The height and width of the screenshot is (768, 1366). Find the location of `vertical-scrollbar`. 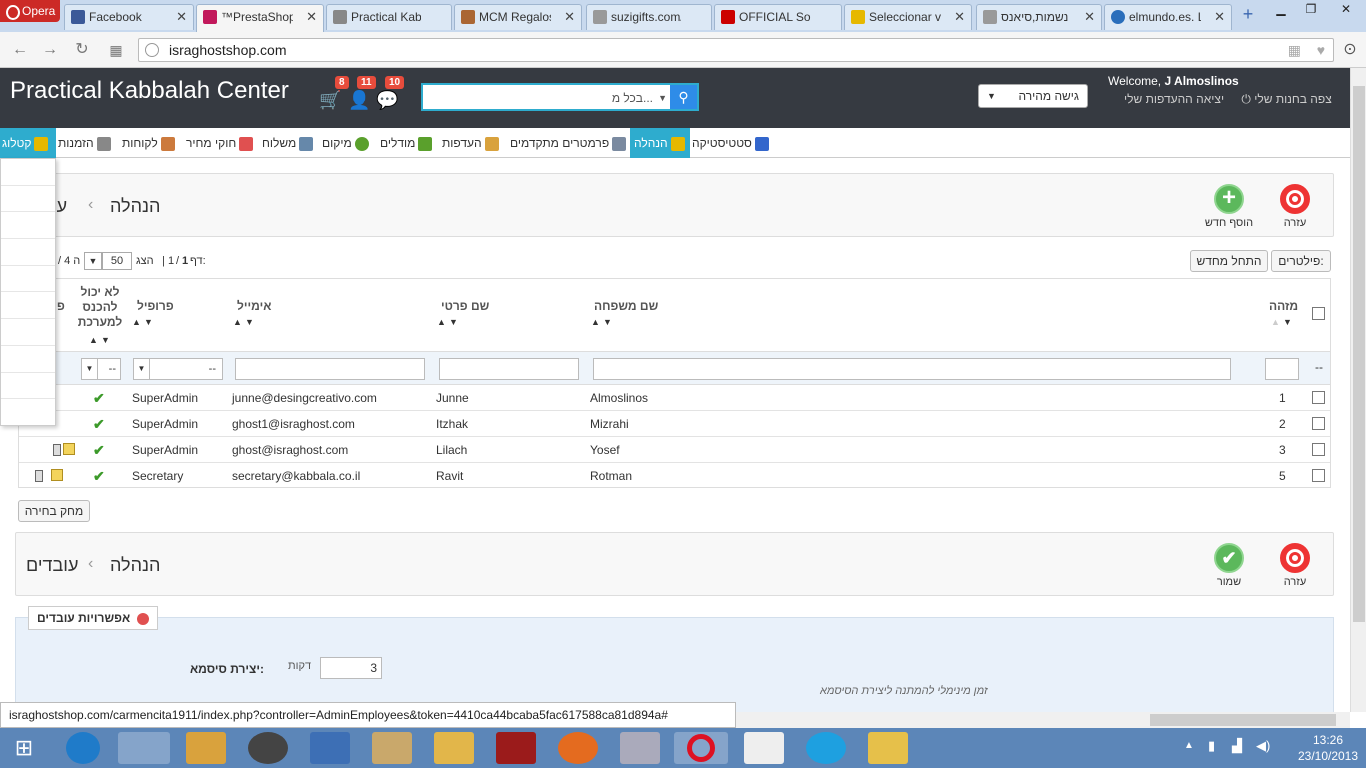

vertical-scrollbar is located at coordinates (1358, 390).